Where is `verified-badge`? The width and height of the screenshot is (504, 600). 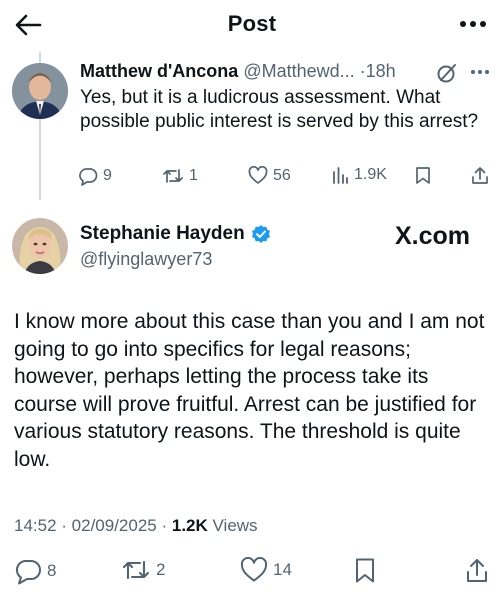
verified-badge is located at coordinates (261, 234).